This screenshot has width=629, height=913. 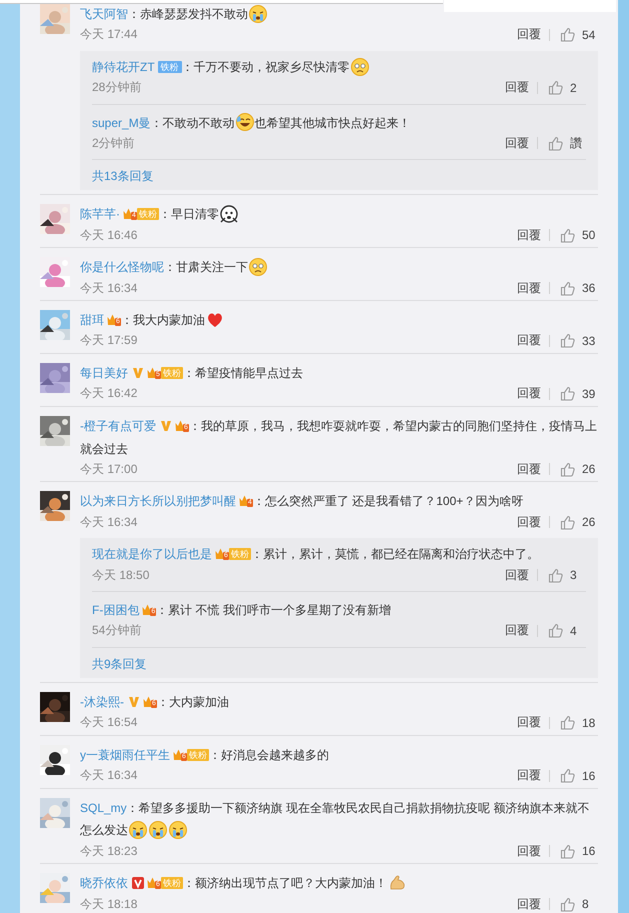 I want to click on laughing-face-icon, so click(x=245, y=122).